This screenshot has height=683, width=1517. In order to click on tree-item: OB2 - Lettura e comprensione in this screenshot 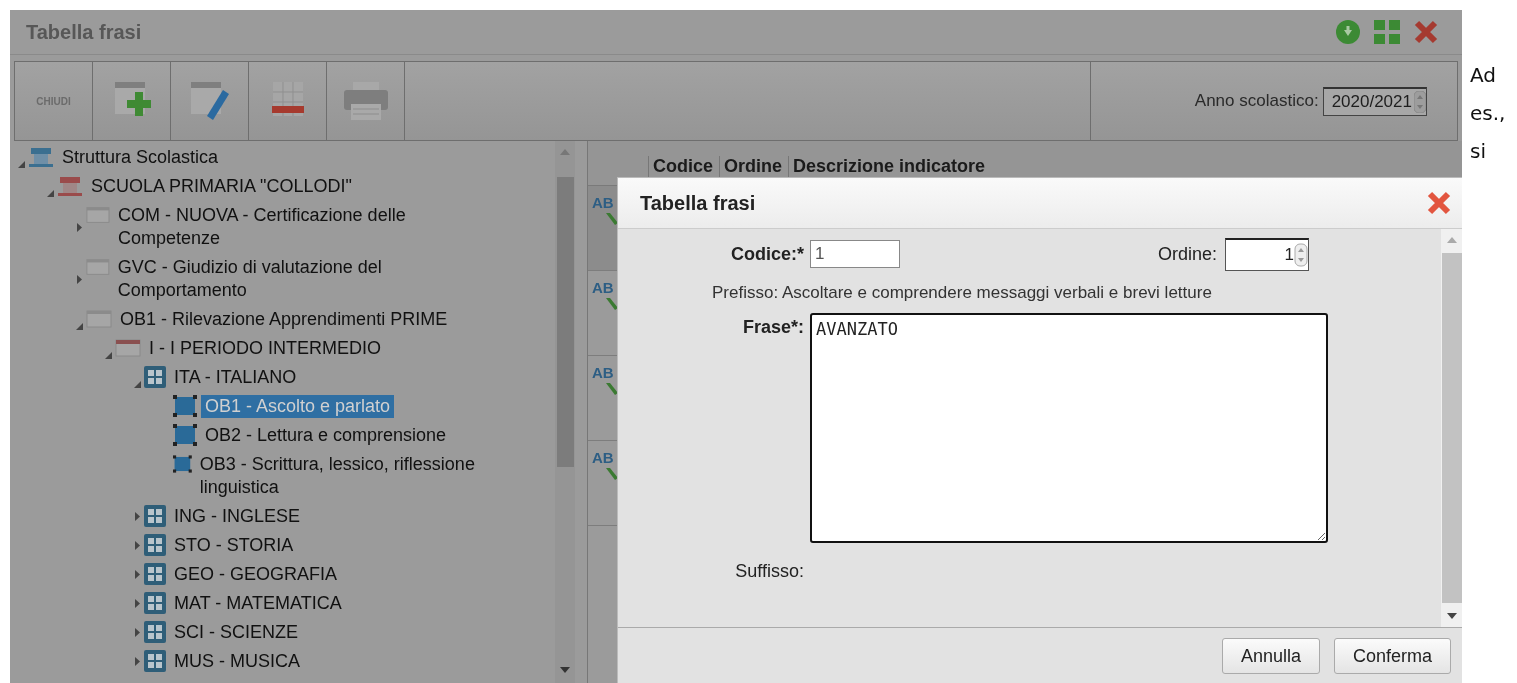, I will do `click(326, 435)`.